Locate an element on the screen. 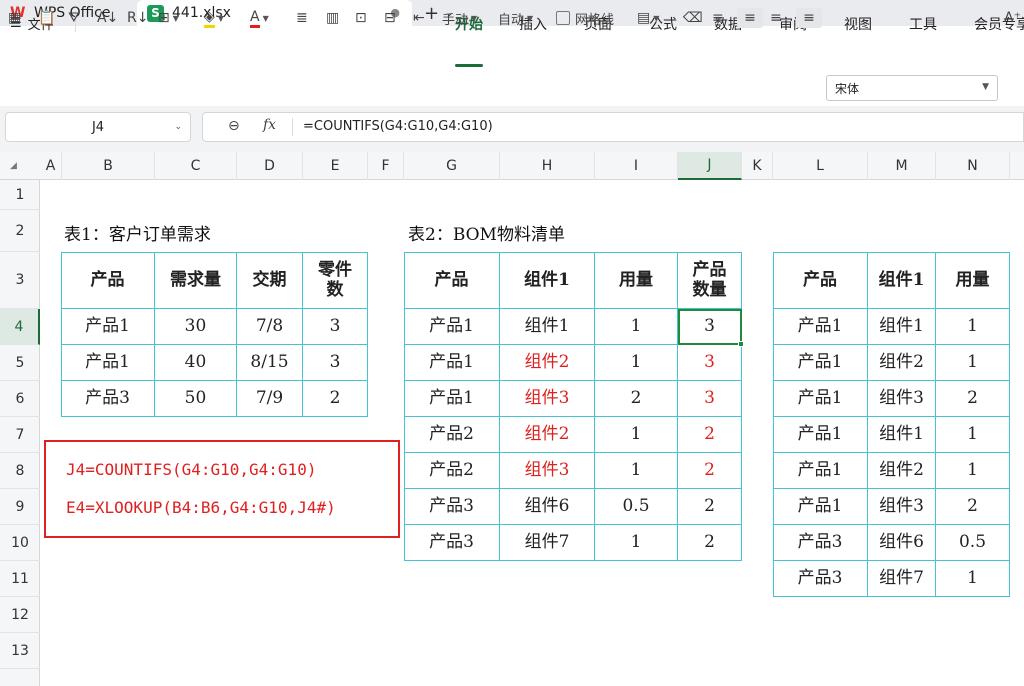  filter-icon: ⛛ is located at coordinates (74, 18).